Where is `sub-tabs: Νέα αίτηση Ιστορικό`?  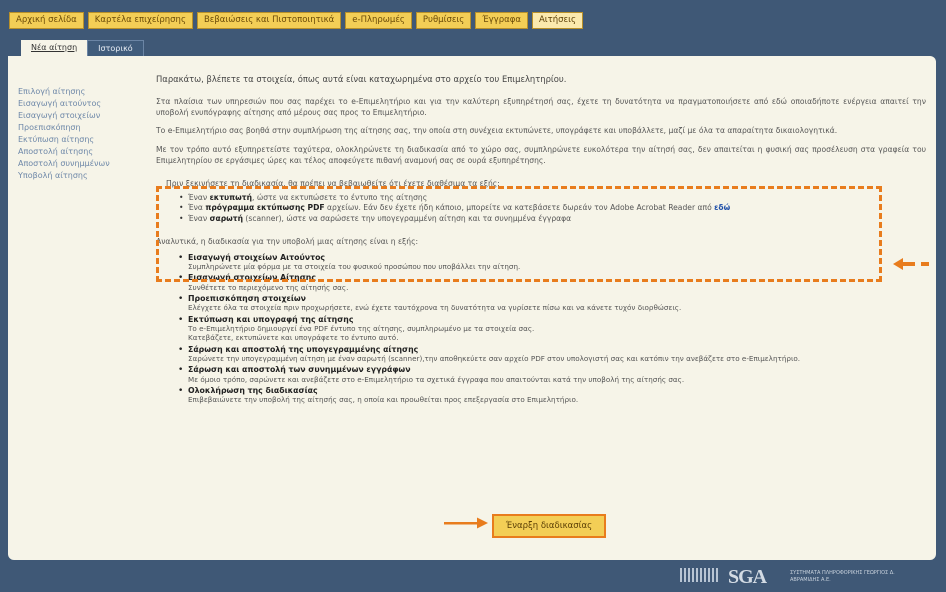 sub-tabs: Νέα αίτηση Ιστορικό is located at coordinates (82, 48).